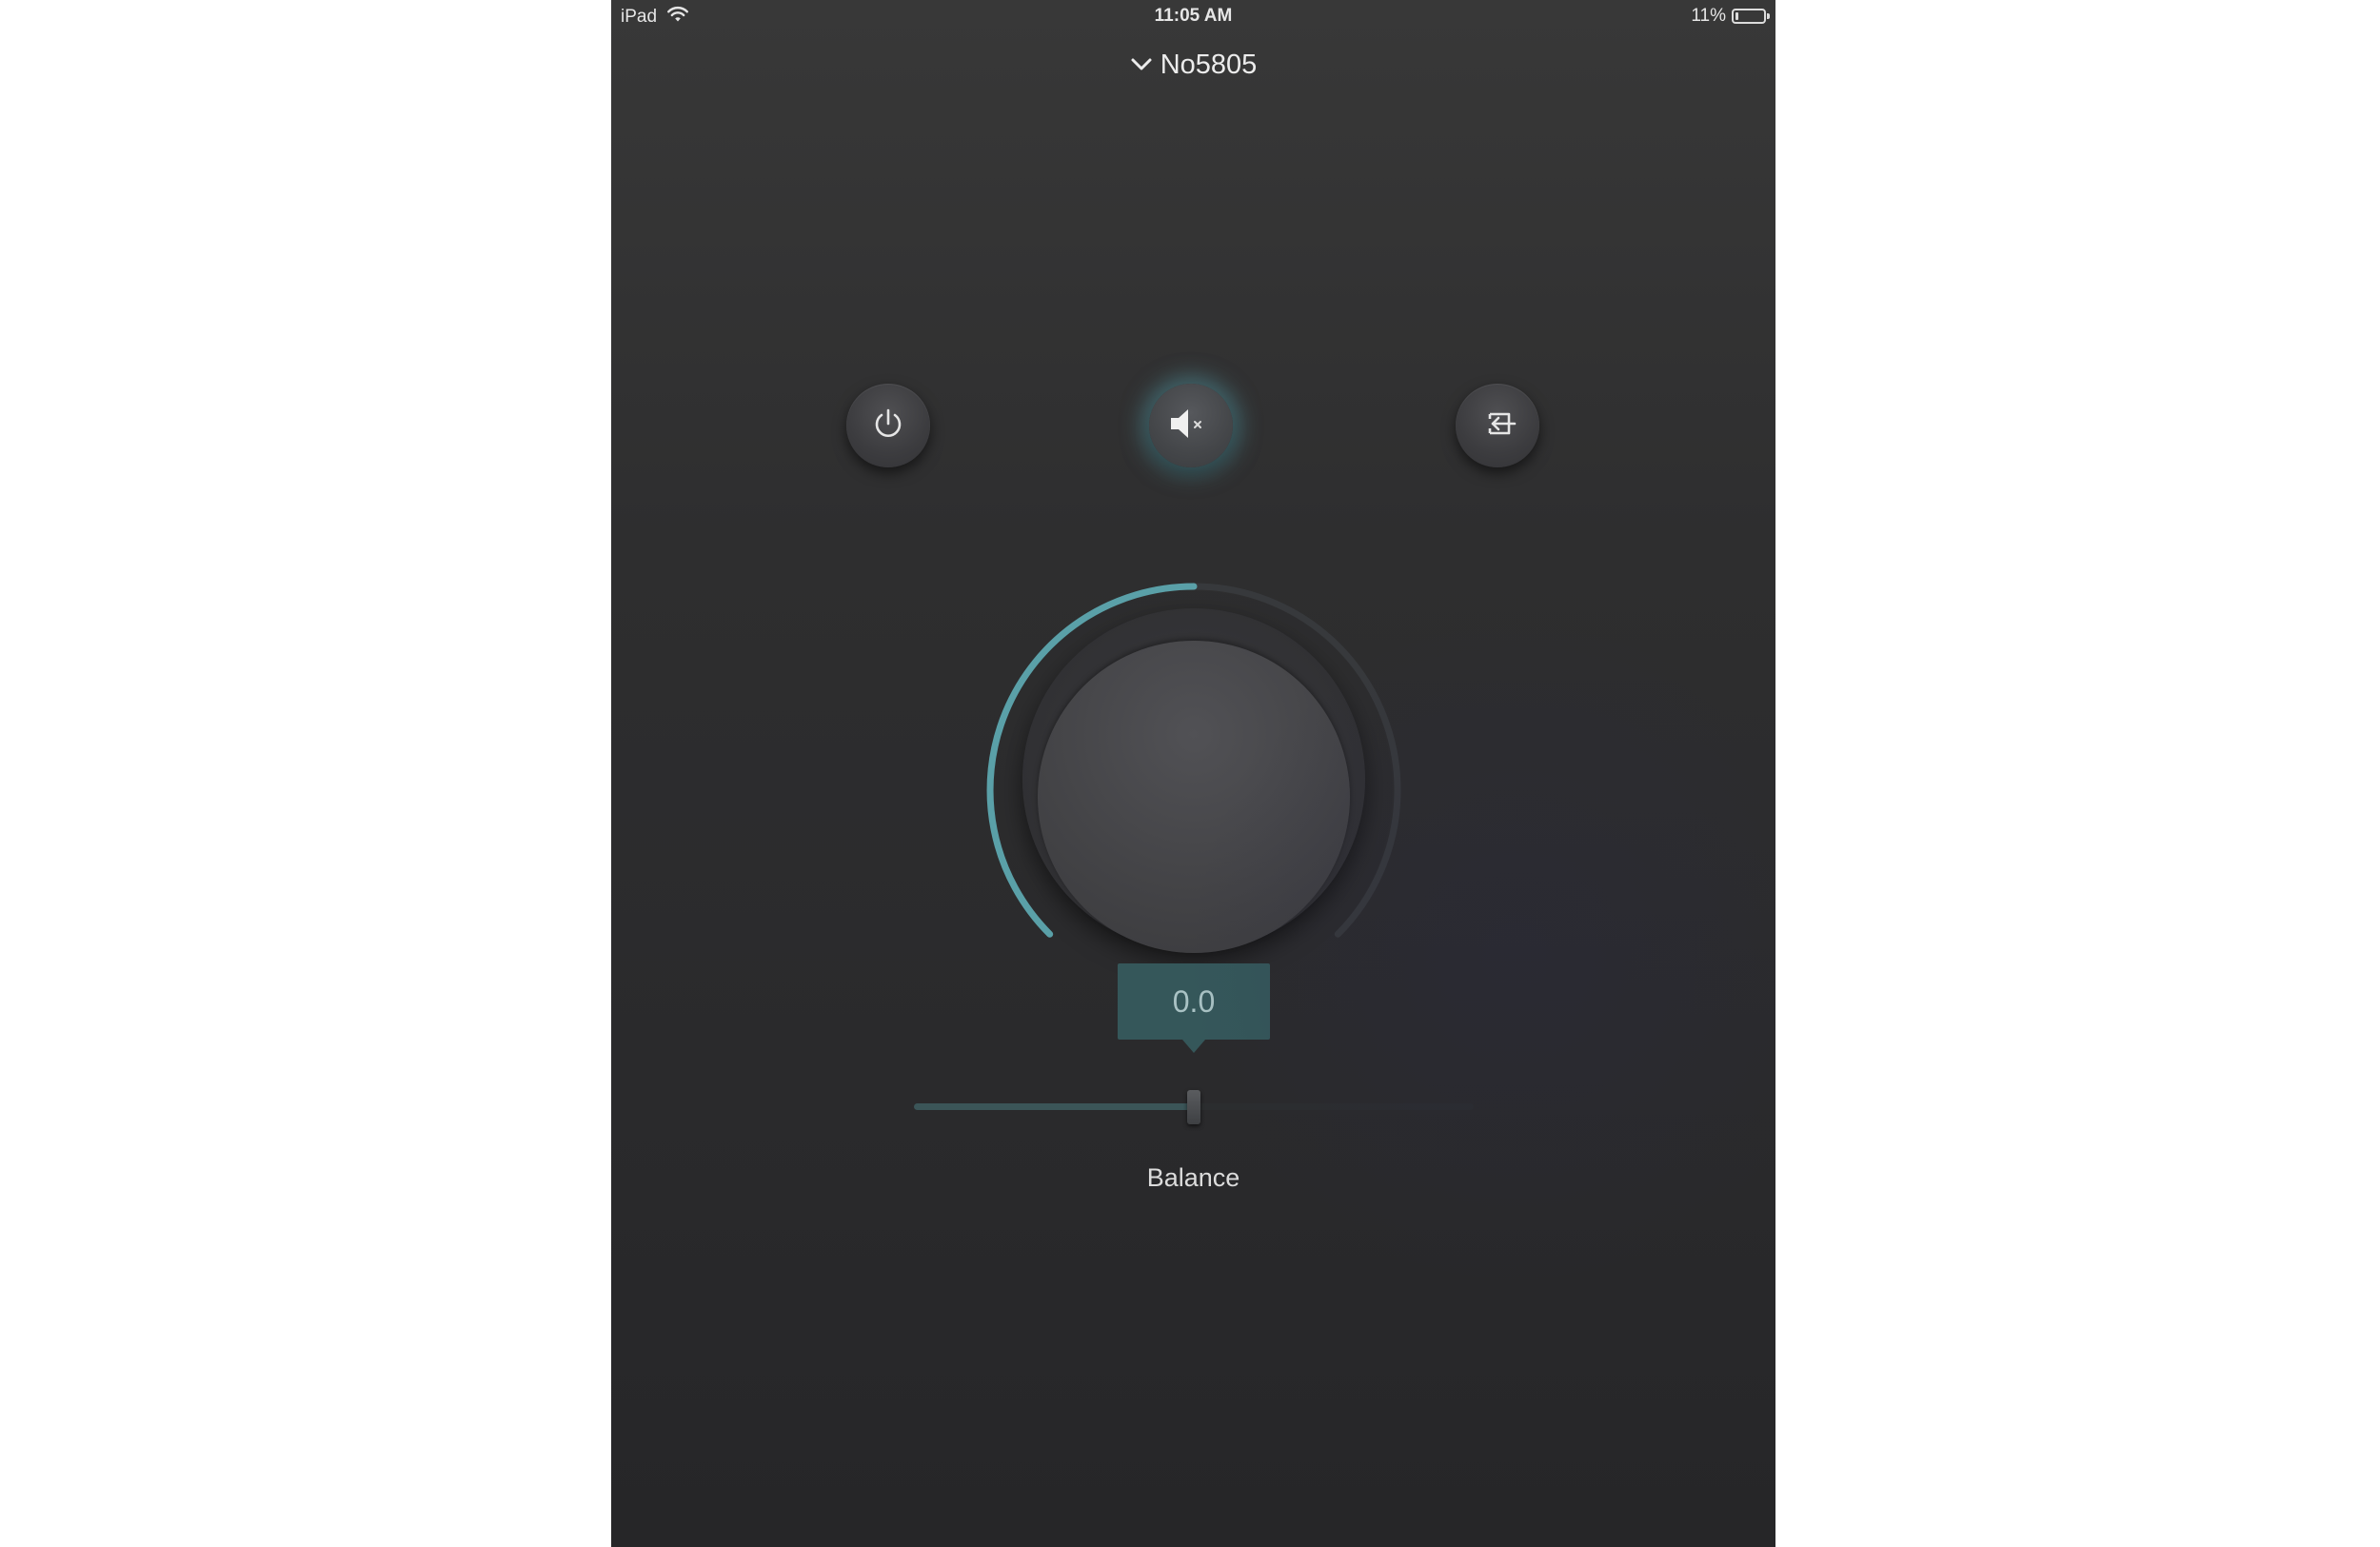 Image resolution: width=2380 pixels, height=1547 pixels. I want to click on status-time: 11:05 AM, so click(1193, 16).